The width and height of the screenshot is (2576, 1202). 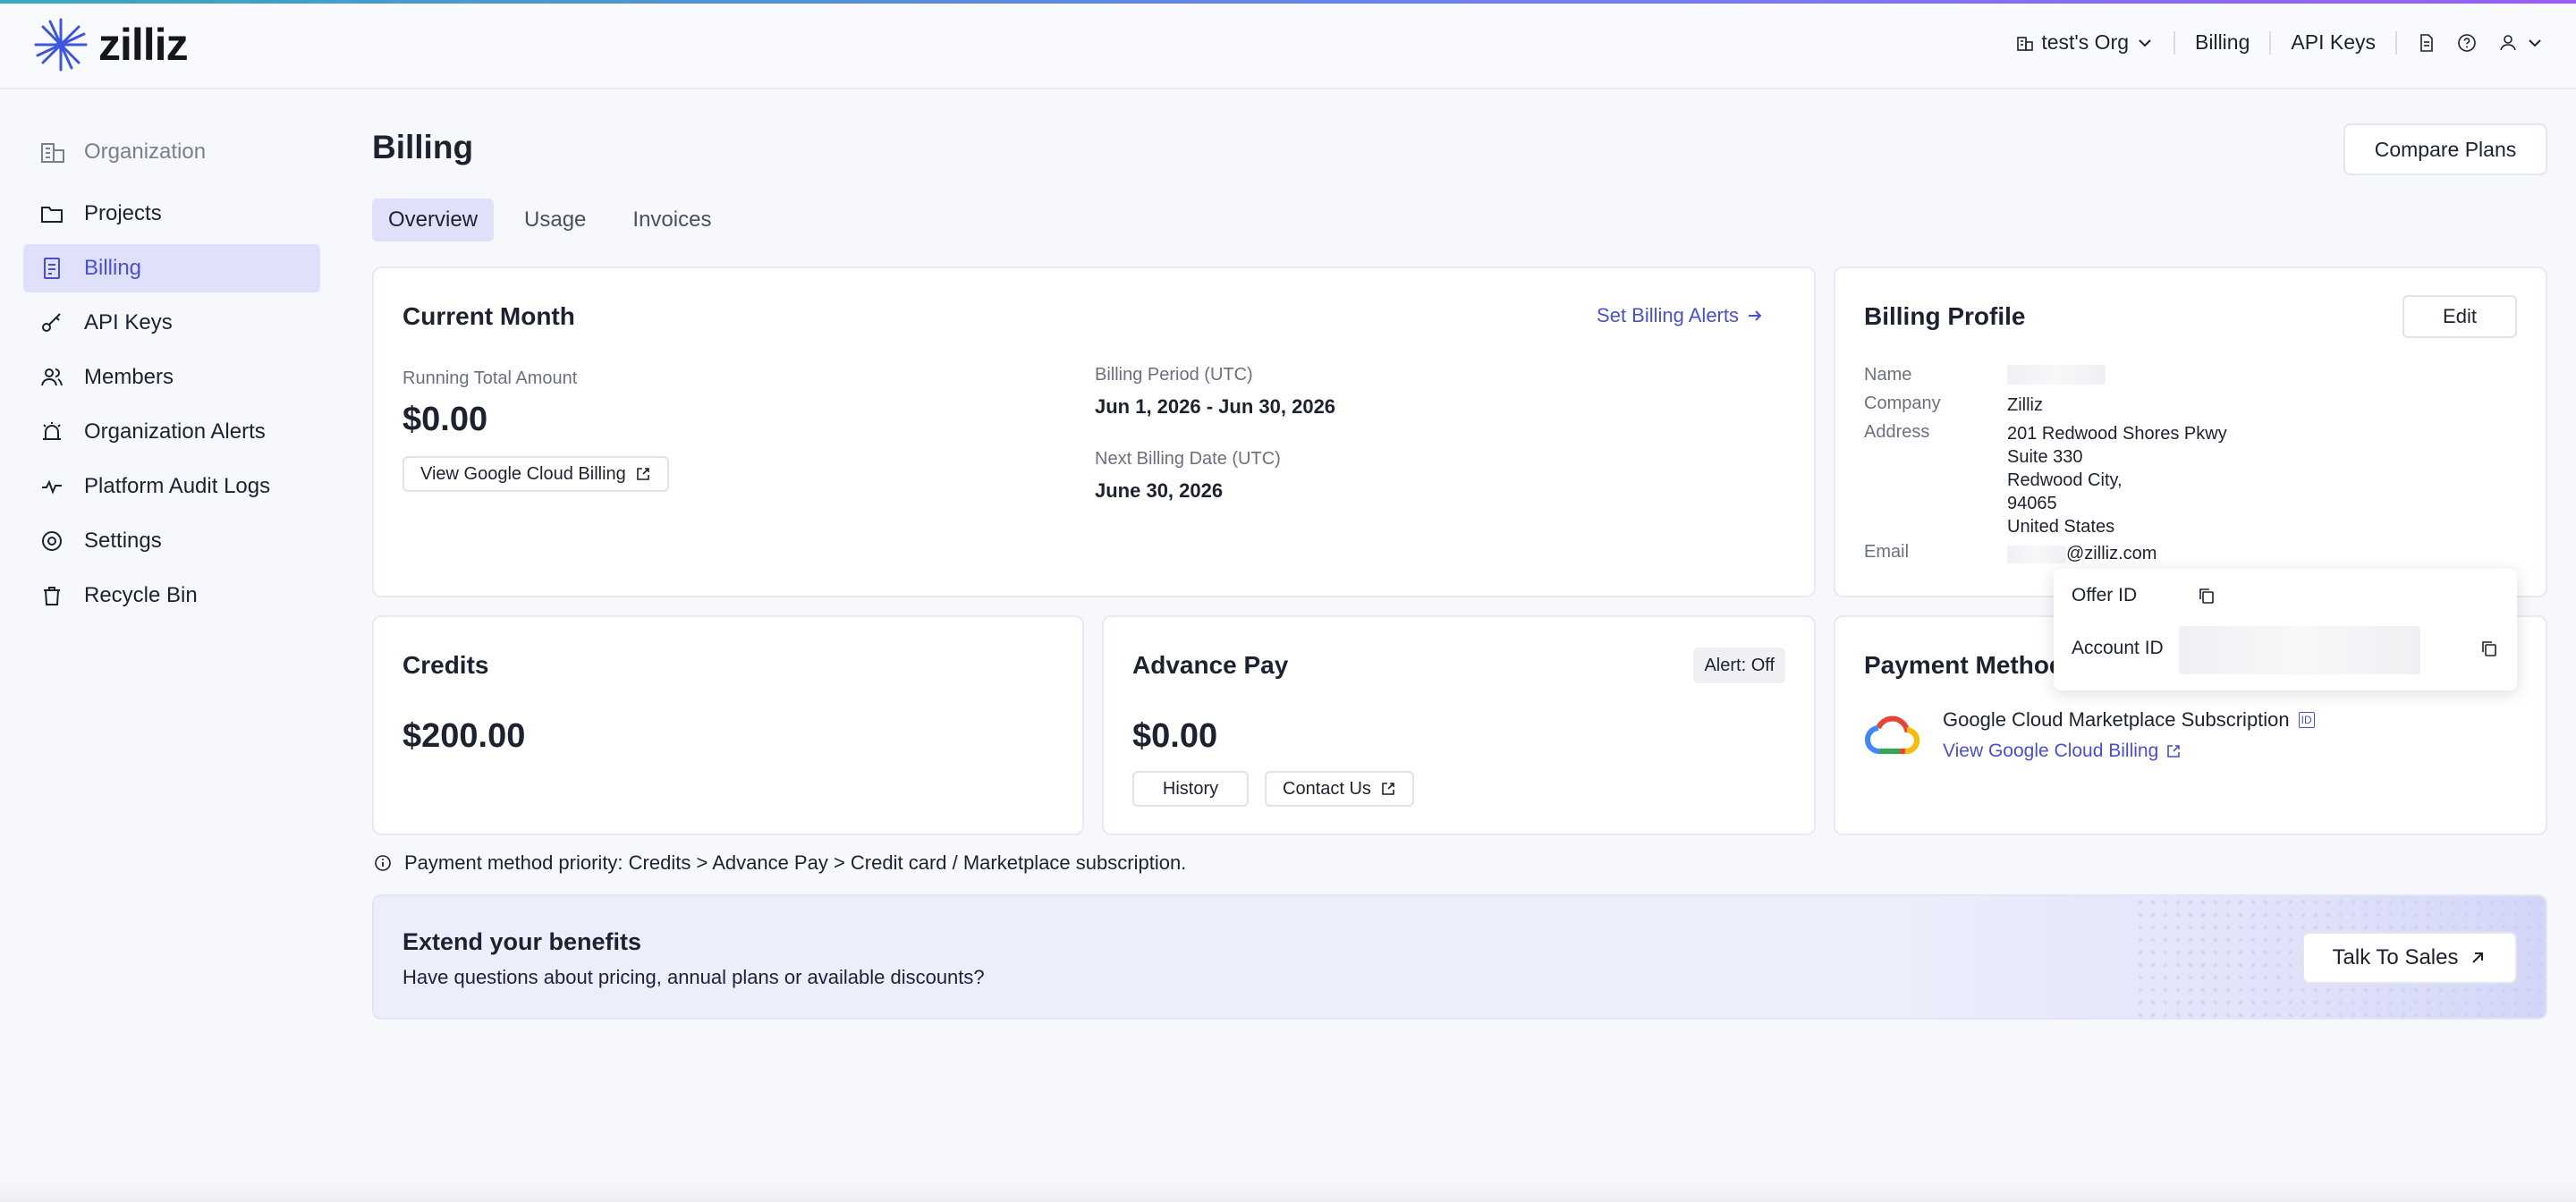 I want to click on talk-to-sales-button: Talk To Sales, so click(x=2409, y=958).